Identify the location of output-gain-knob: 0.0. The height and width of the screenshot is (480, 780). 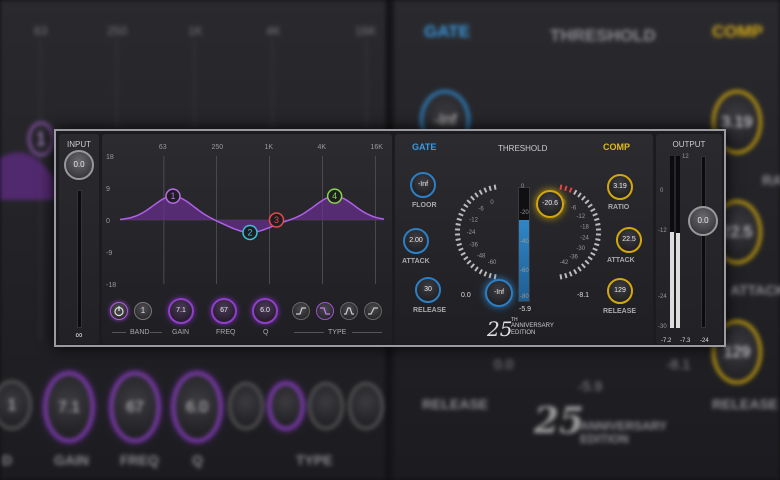
(703, 221).